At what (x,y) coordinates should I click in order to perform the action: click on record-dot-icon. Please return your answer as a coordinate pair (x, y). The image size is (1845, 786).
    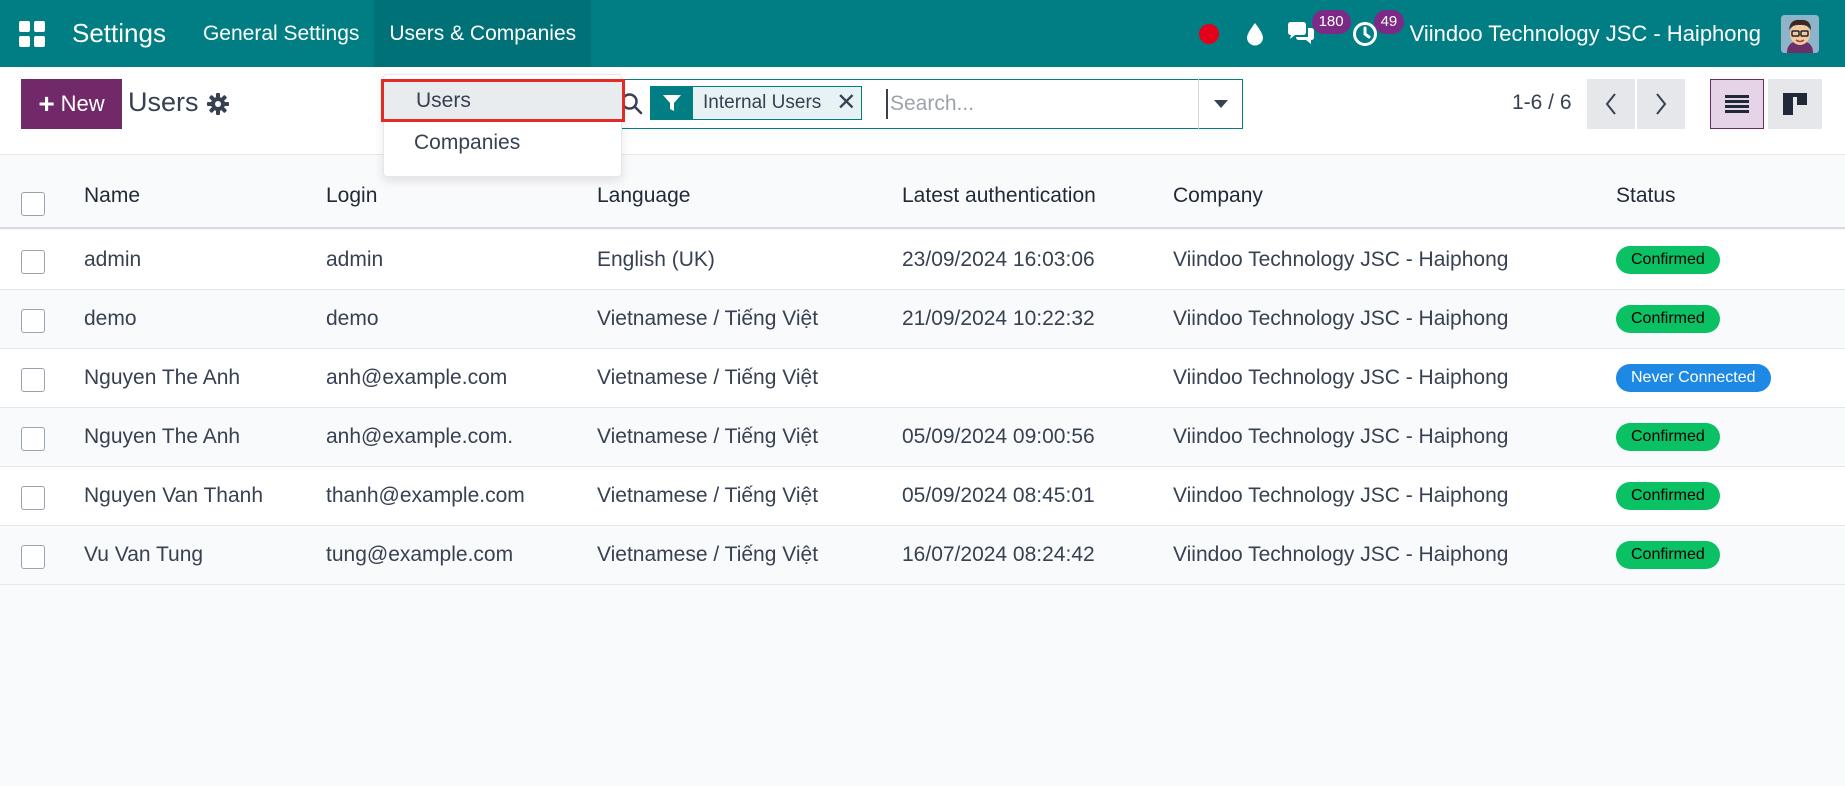
    Looking at the image, I should click on (1208, 33).